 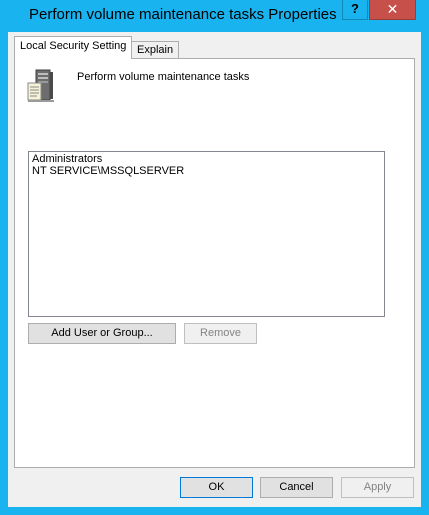 What do you see at coordinates (296, 487) in the screenshot?
I see `cancel-button: Cancel` at bounding box center [296, 487].